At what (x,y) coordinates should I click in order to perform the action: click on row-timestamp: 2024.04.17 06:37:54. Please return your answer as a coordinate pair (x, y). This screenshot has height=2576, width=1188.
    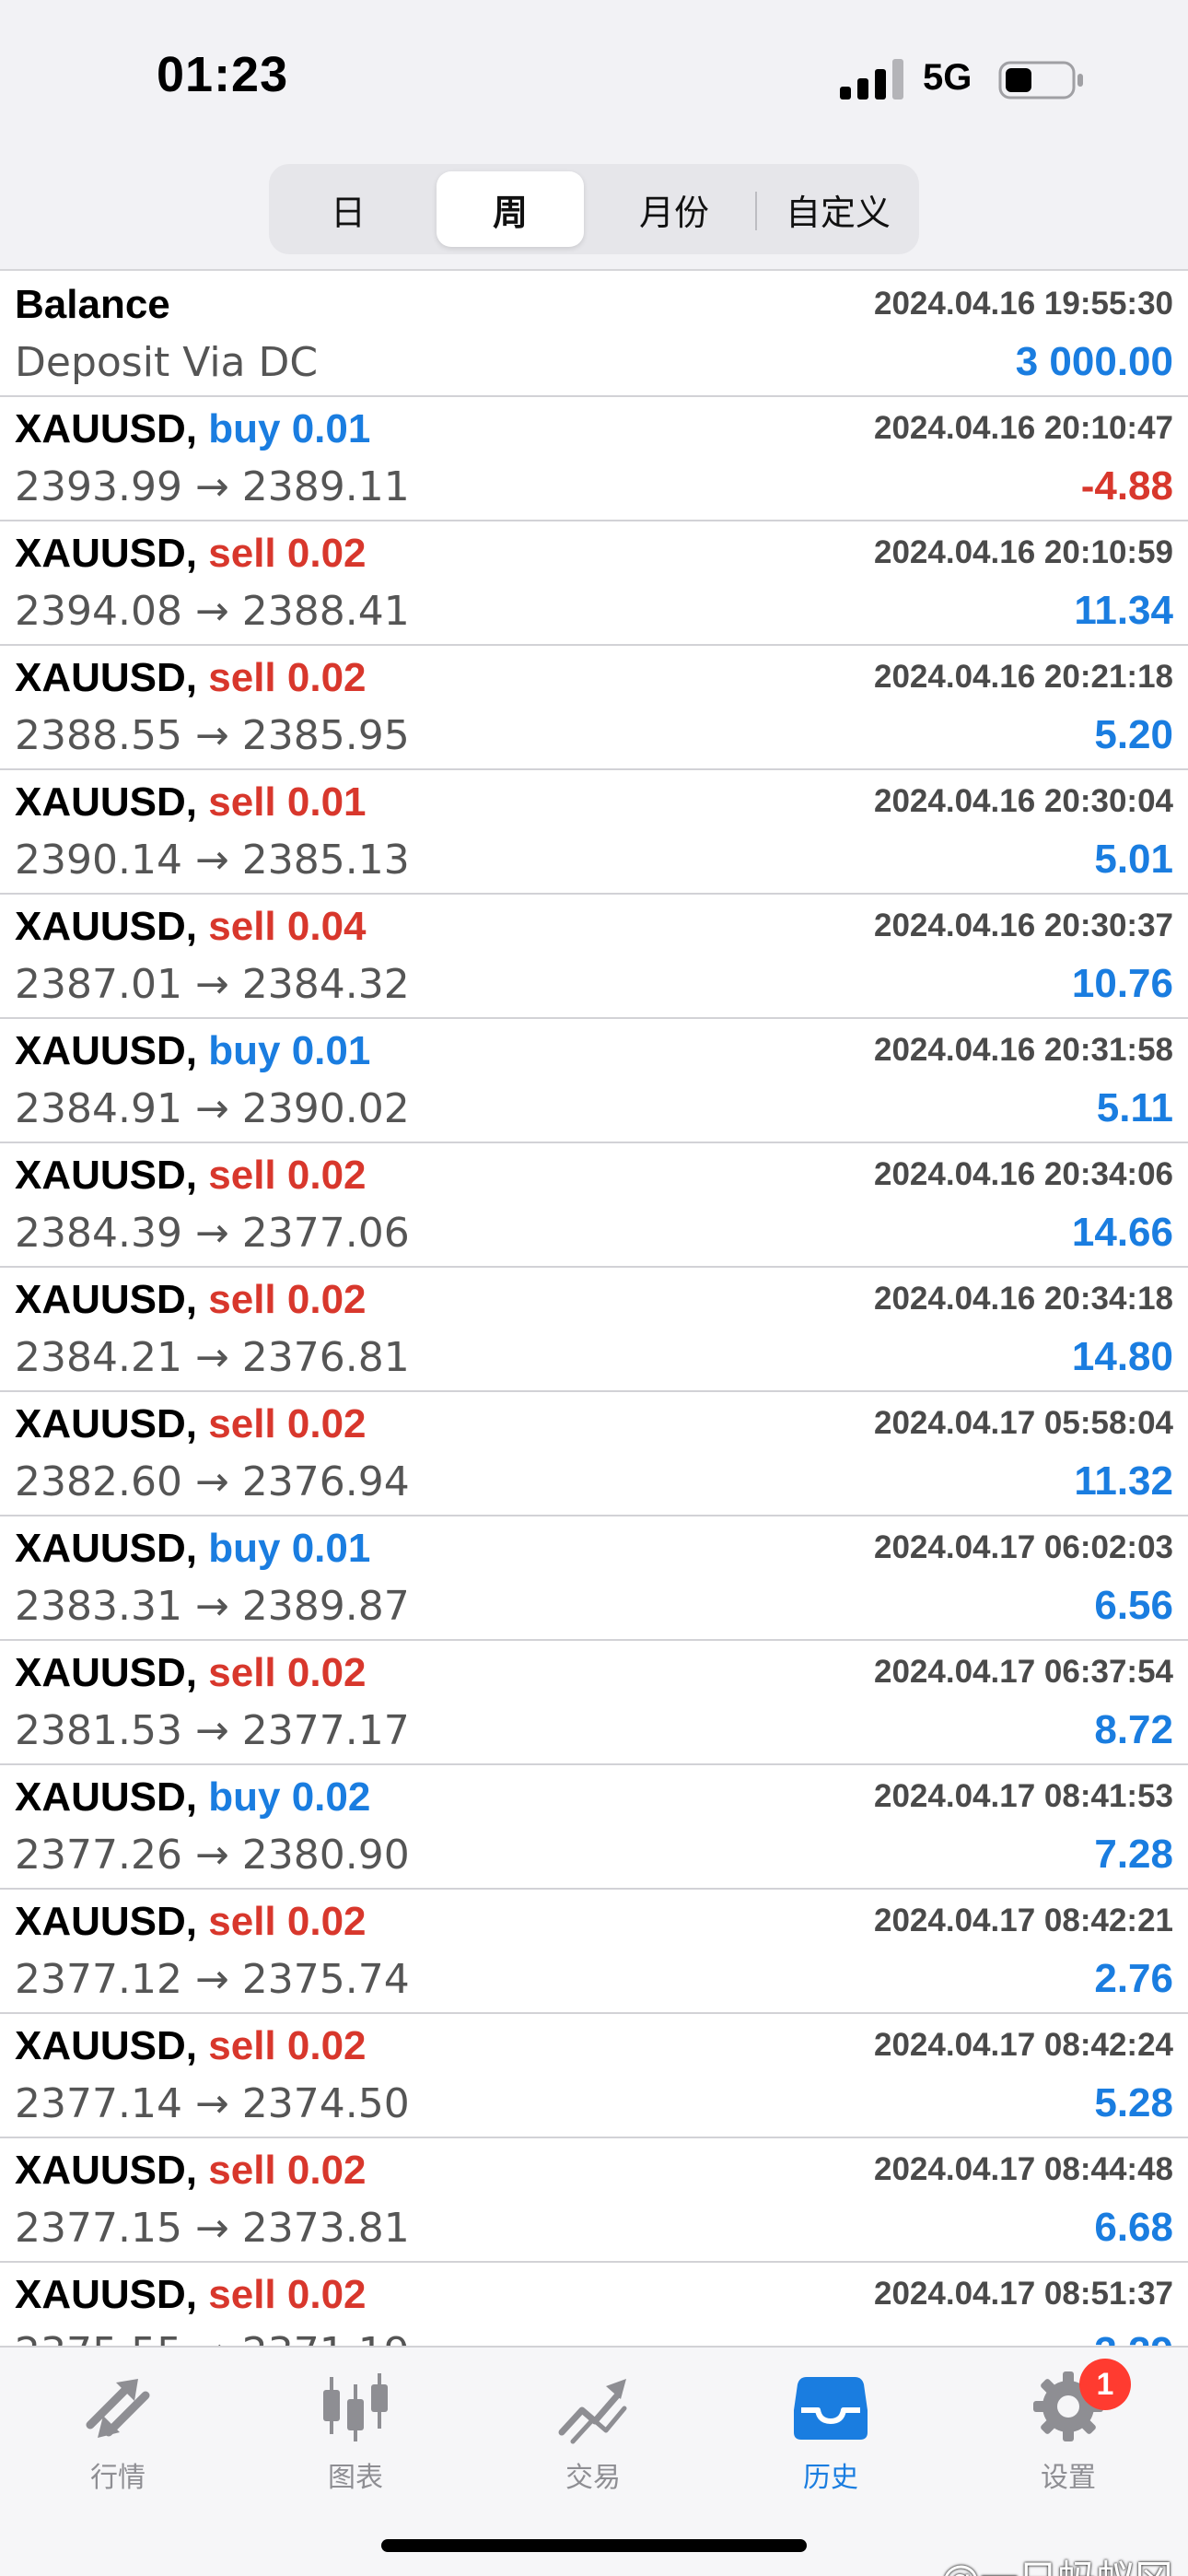
    Looking at the image, I should click on (1023, 1672).